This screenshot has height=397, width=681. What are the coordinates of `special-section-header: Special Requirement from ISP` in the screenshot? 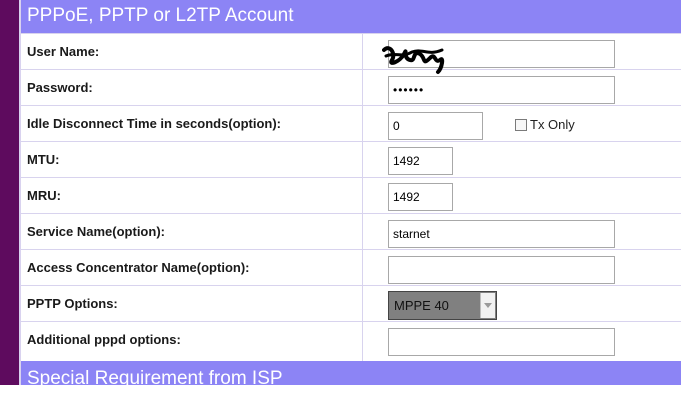 It's located at (351, 375).